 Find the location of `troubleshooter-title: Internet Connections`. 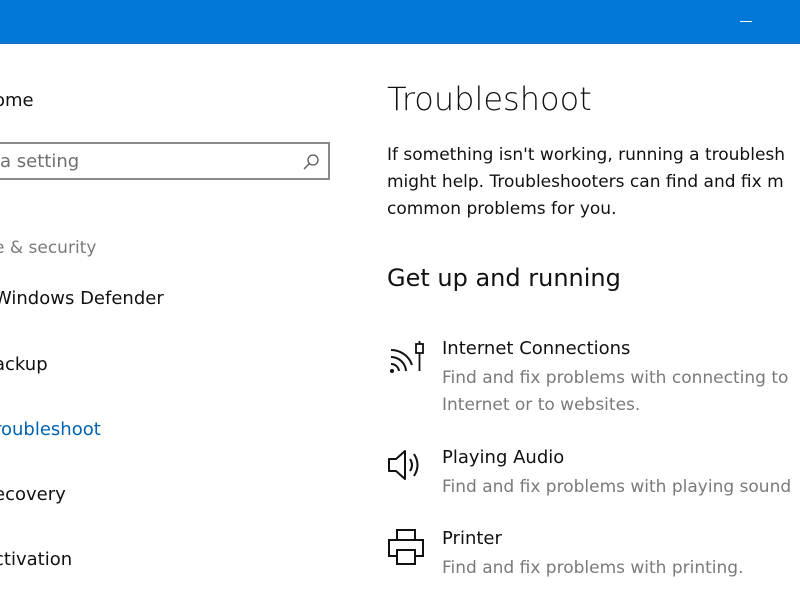

troubleshooter-title: Internet Connections is located at coordinates (536, 348).